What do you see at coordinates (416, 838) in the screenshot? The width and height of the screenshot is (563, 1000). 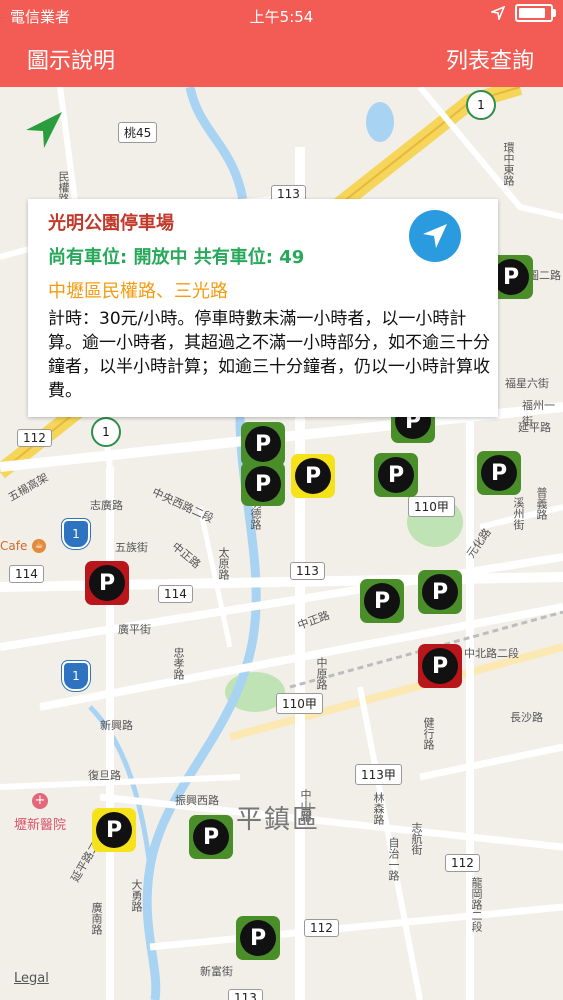 I see `street-label: 志航街` at bounding box center [416, 838].